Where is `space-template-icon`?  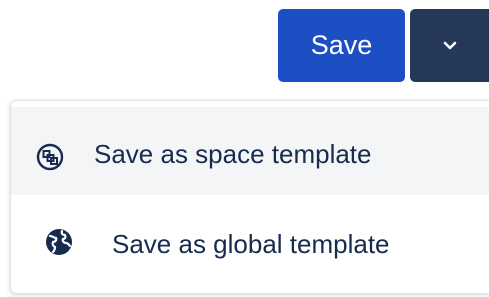
space-template-icon is located at coordinates (50, 160).